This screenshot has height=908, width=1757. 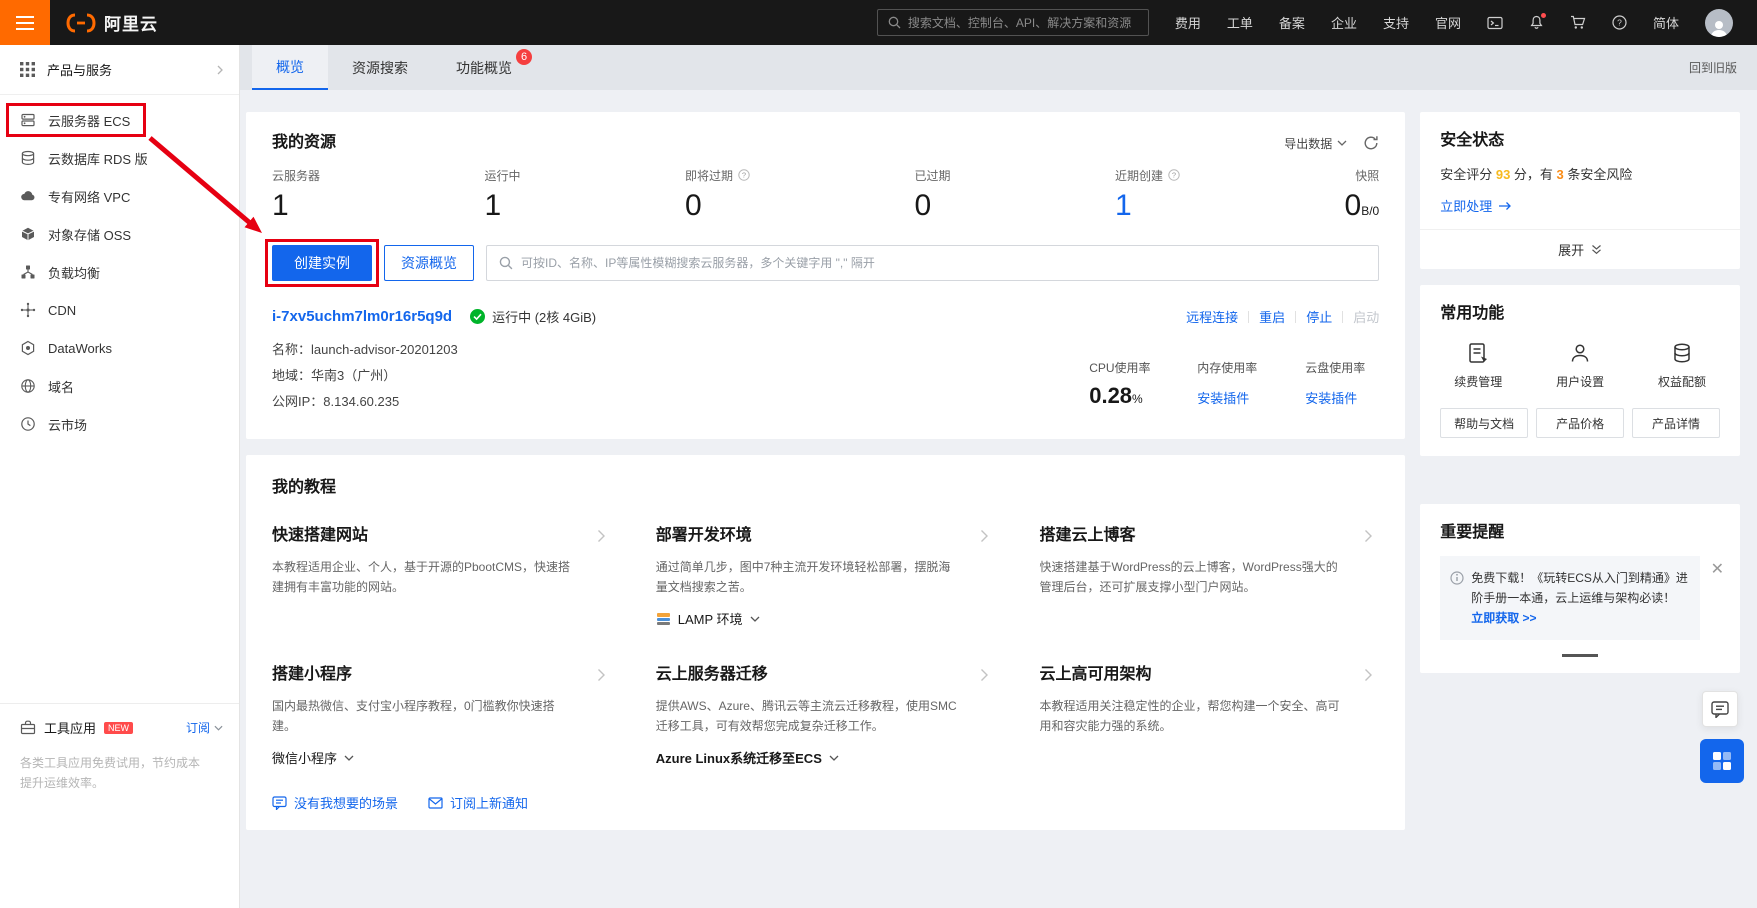 I want to click on remote-connect-link: 远程连接, so click(x=1212, y=316).